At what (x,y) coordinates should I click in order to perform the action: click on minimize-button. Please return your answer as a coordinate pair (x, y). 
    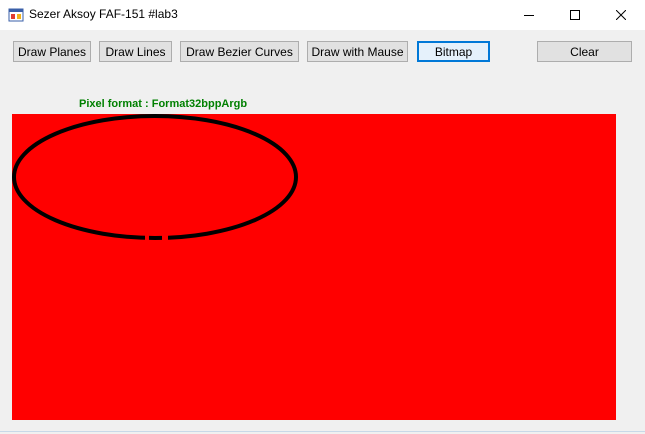
    Looking at the image, I should click on (529, 15).